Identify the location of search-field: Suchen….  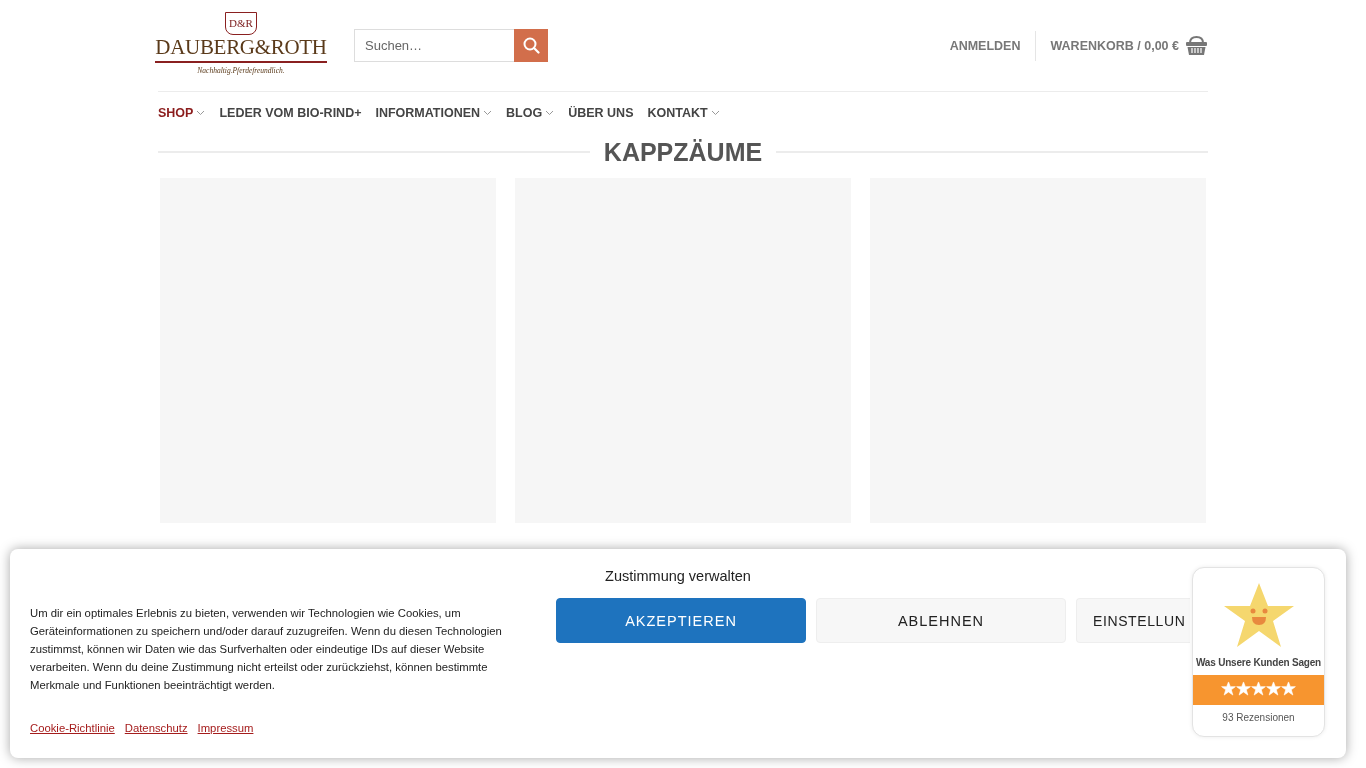
(434, 45).